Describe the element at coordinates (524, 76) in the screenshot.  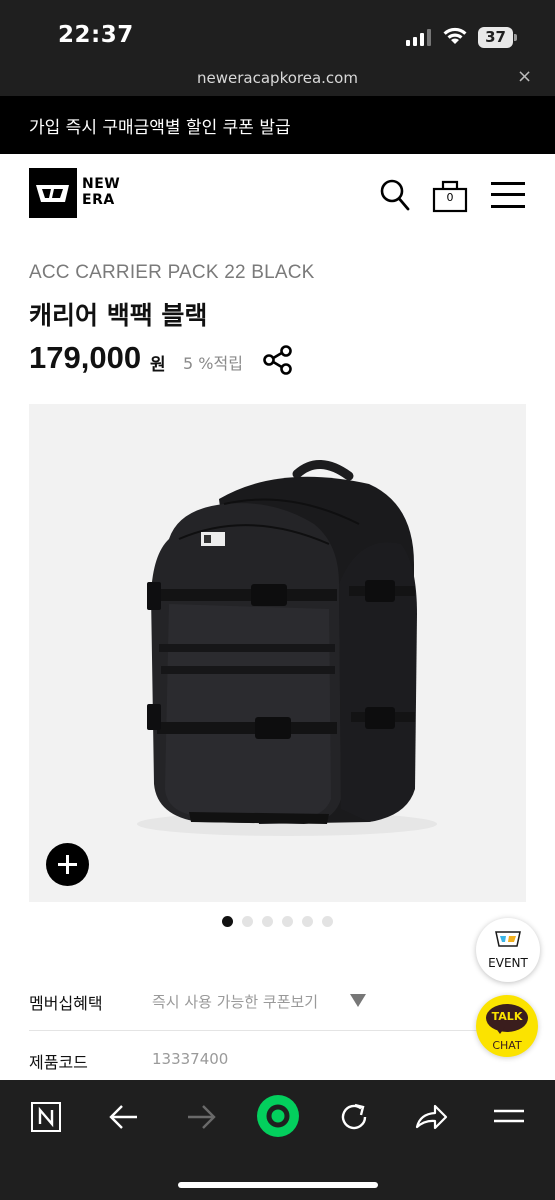
I see `close-icon: ×` at that location.